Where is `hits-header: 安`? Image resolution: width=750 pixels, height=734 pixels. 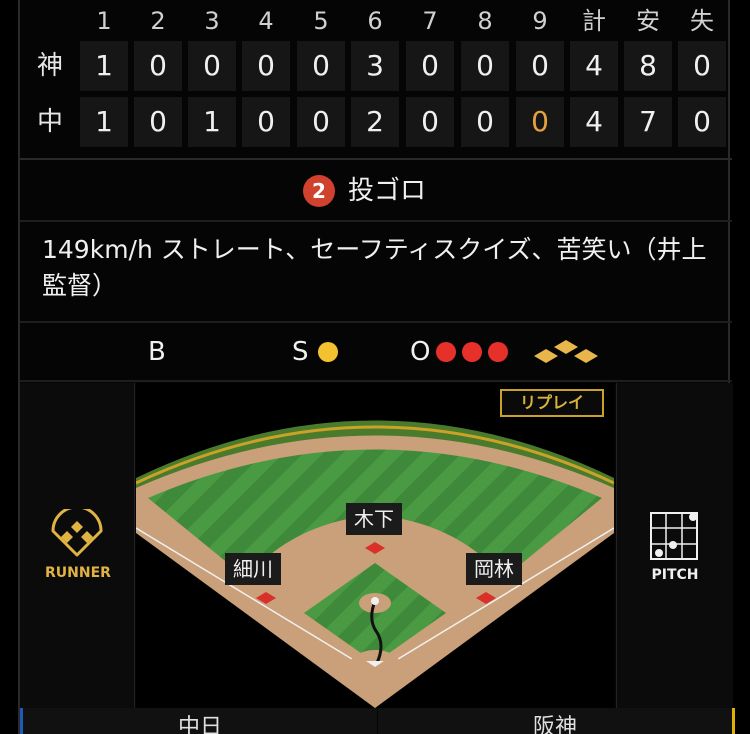 hits-header: 安 is located at coordinates (648, 21).